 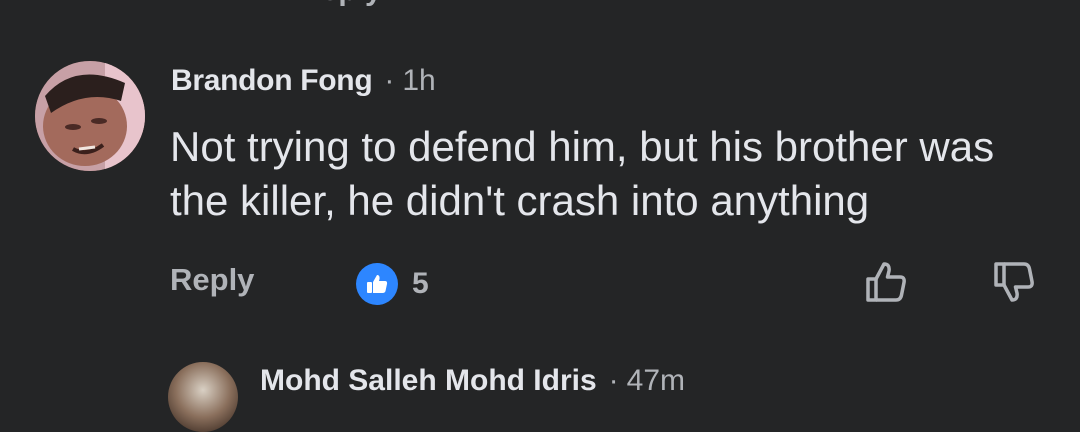 What do you see at coordinates (377, 284) in the screenshot?
I see `like-thumb-icon` at bounding box center [377, 284].